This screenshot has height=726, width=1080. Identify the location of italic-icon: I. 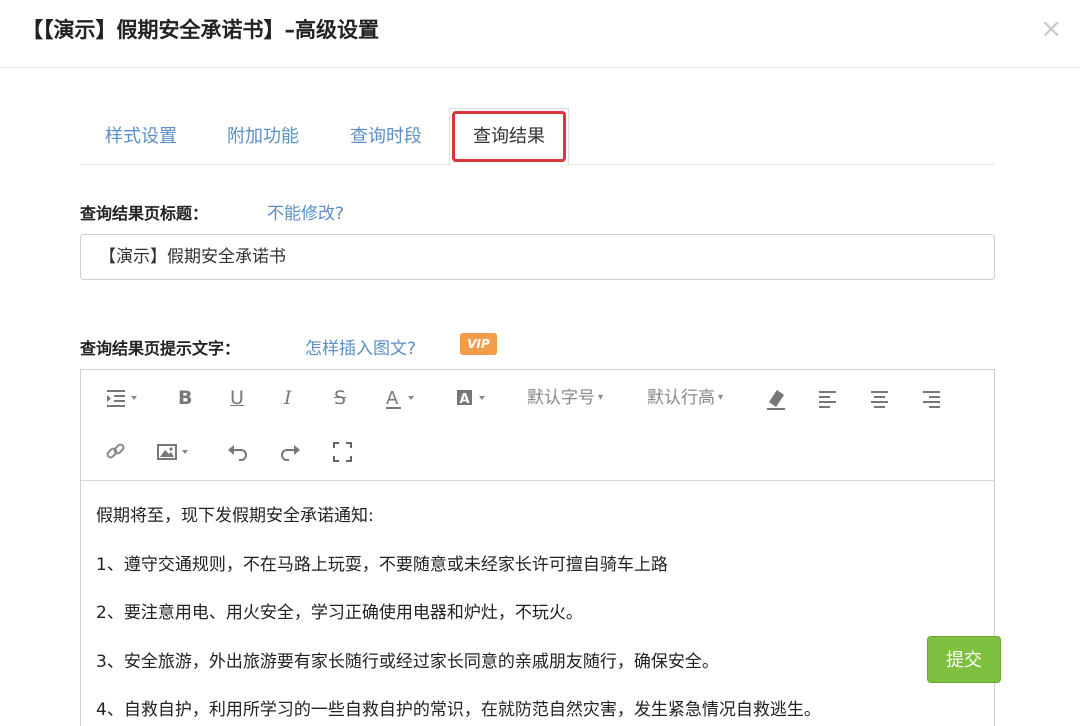
(288, 398).